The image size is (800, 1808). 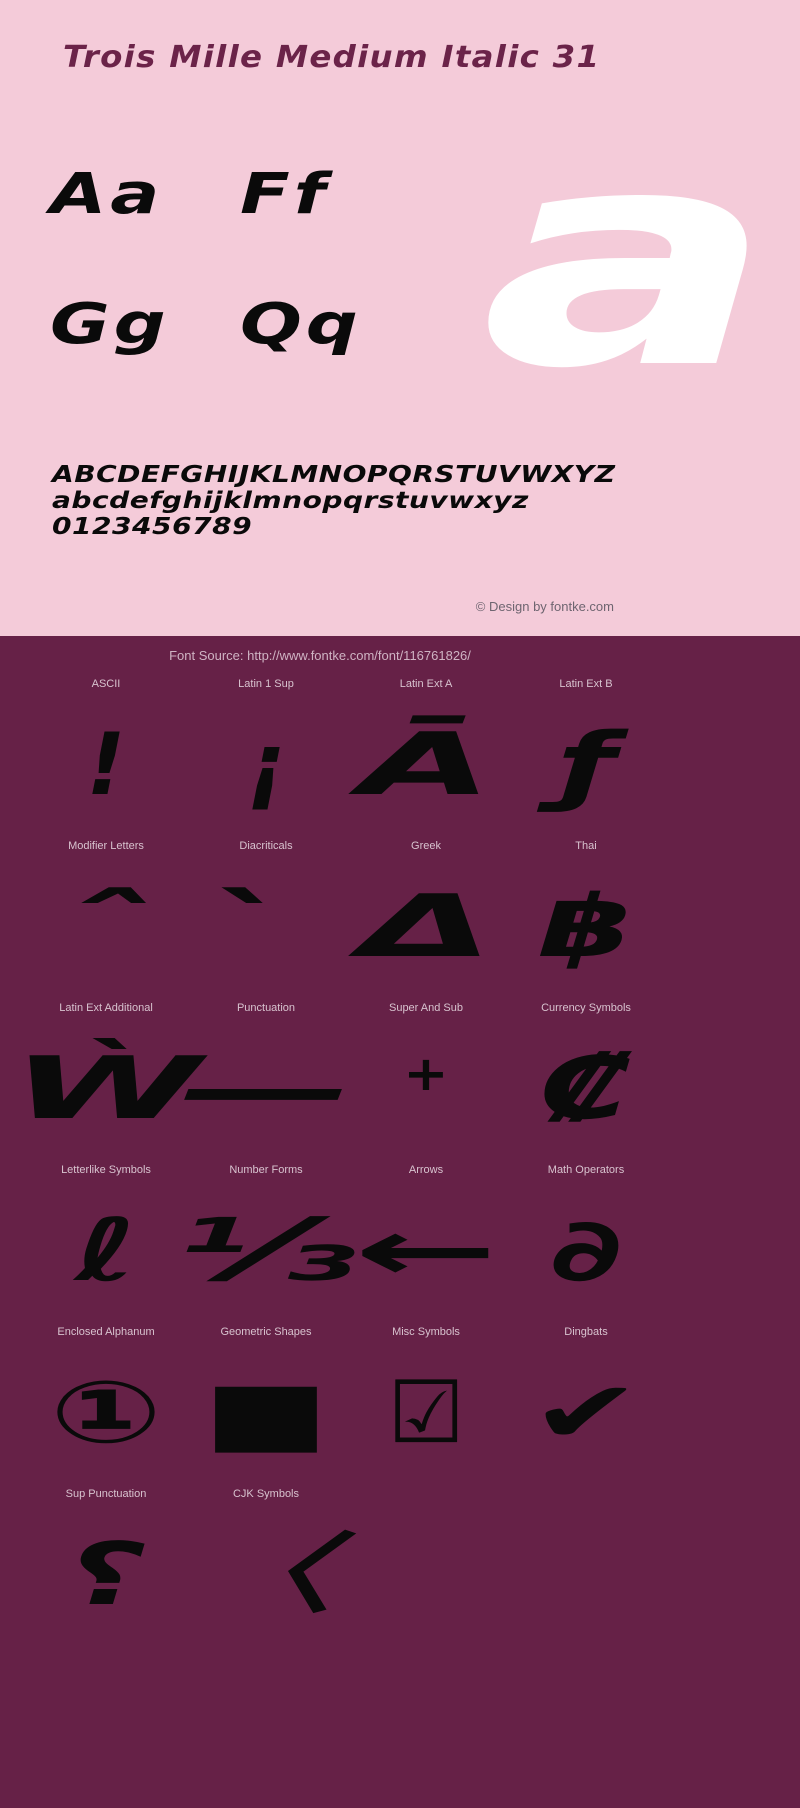 I want to click on block-label: Latin Ext Additional, so click(x=106, y=1008).